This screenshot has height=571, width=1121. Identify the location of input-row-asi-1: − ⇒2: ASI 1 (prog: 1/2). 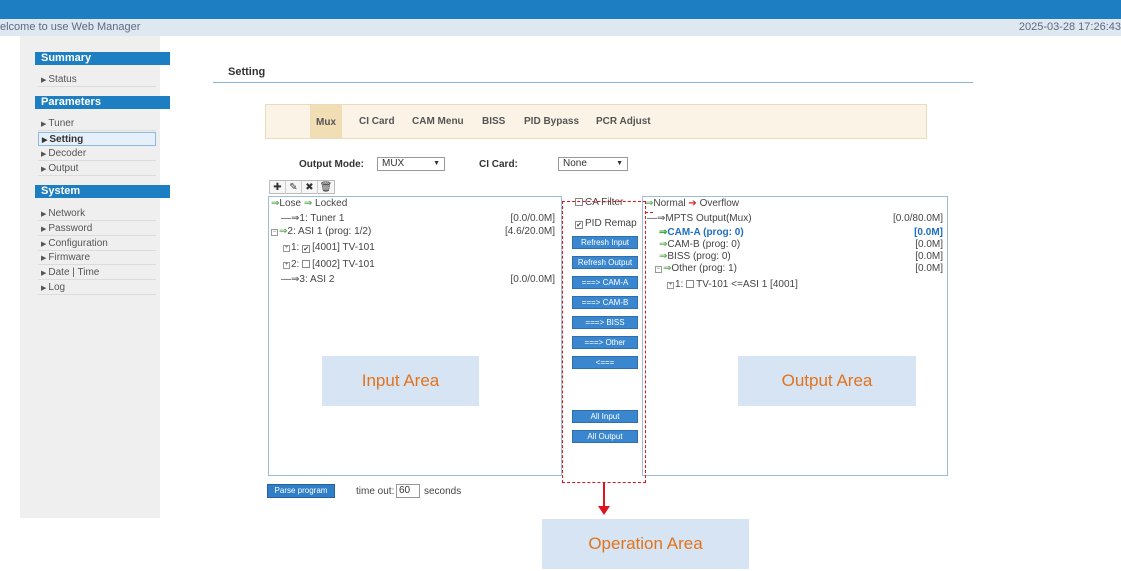
(321, 231).